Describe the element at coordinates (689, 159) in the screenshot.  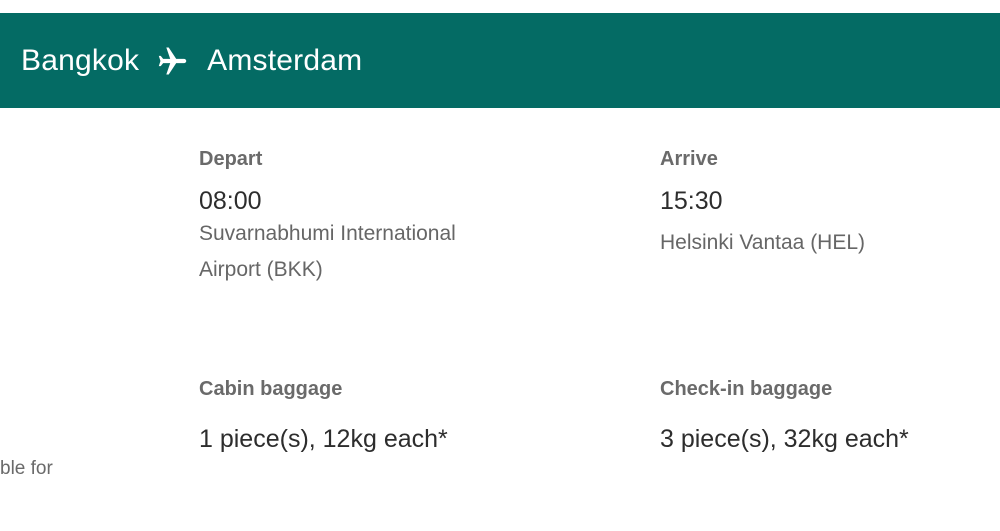
I see `arrive-label: Arrive` at that location.